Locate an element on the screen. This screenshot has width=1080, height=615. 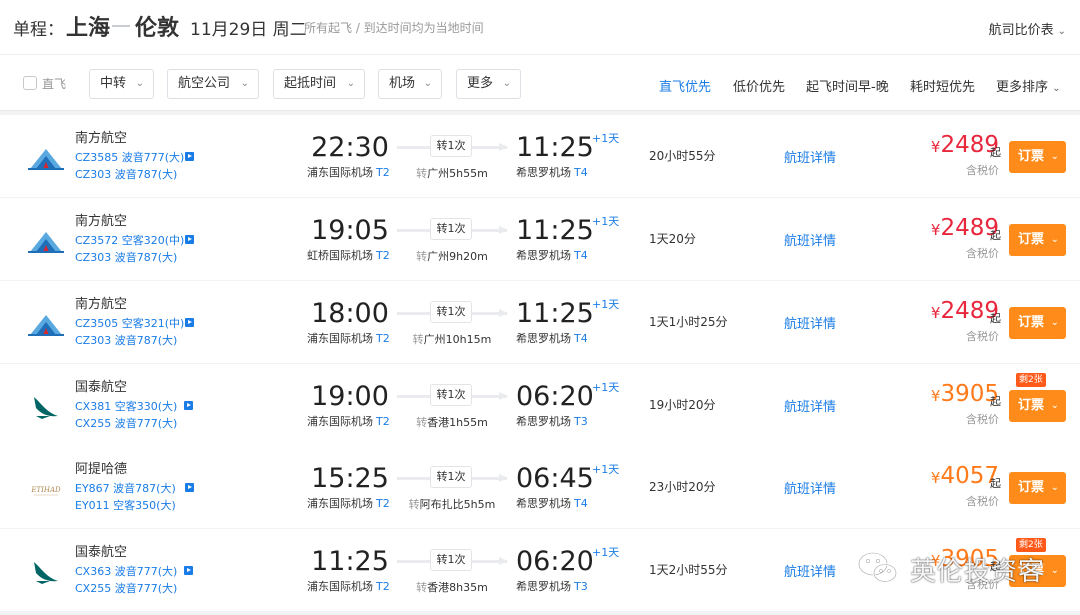
total-duration: 19小时20分 is located at coordinates (682, 405).